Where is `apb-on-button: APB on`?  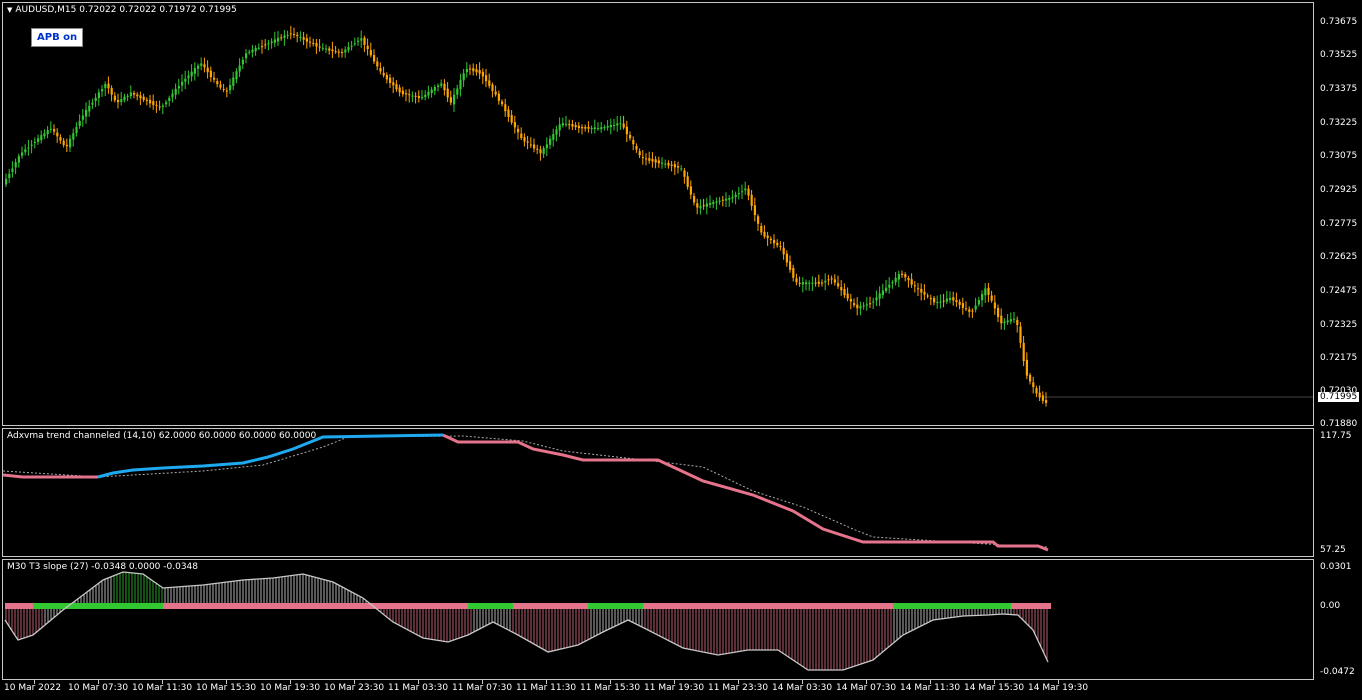 apb-on-button: APB on is located at coordinates (57, 37).